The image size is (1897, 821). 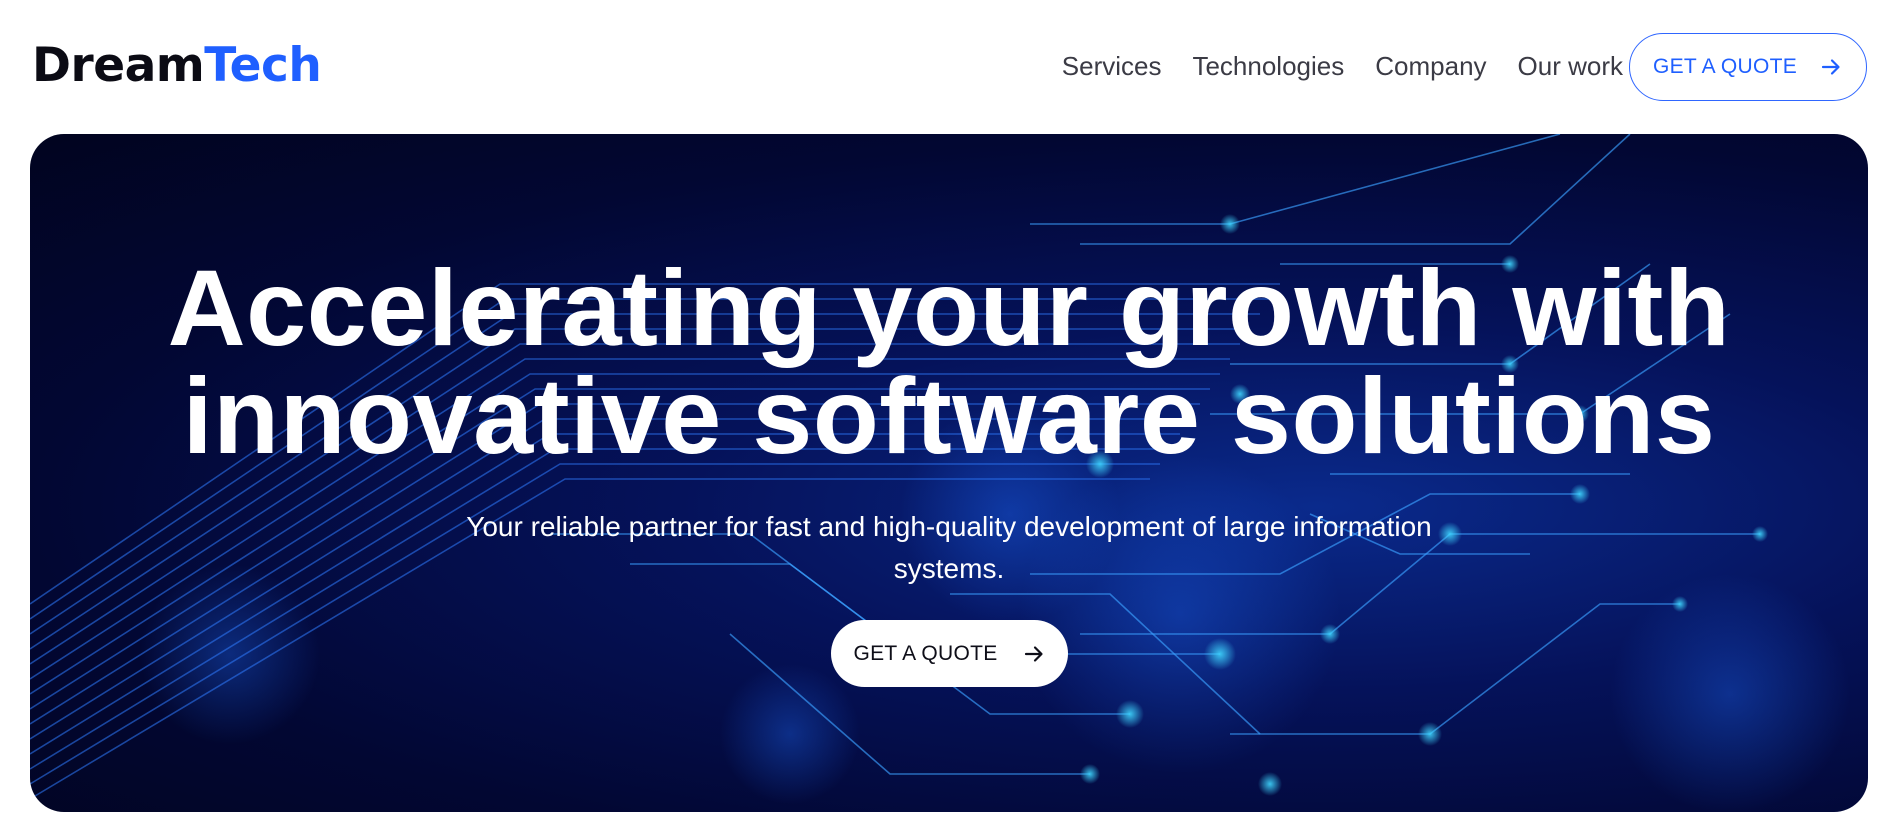 What do you see at coordinates (1430, 66) in the screenshot?
I see `nav-link-company: Company` at bounding box center [1430, 66].